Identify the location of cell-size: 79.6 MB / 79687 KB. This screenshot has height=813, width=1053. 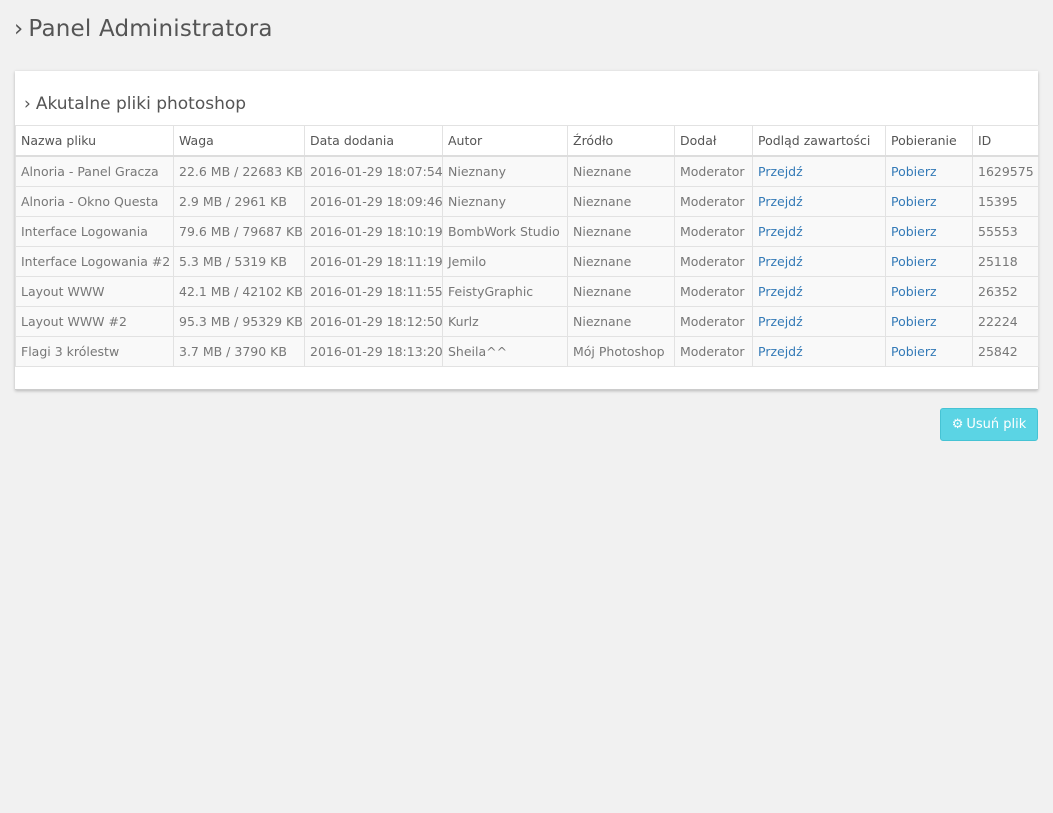
(239, 231).